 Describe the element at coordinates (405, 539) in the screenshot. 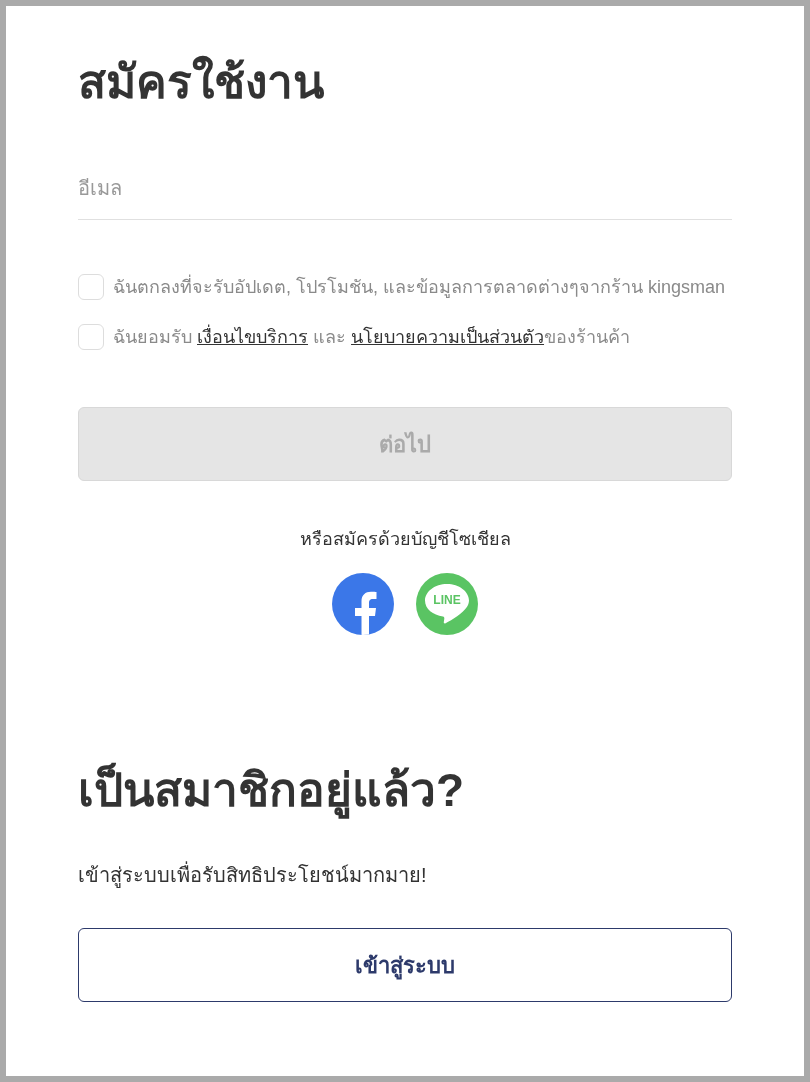

I see `social-signup-prompt: หรือสมัครด้วยบัญชีโซเชียล` at that location.